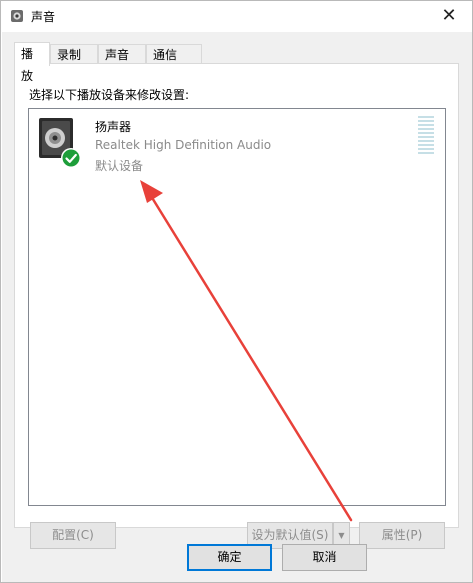 The image size is (473, 583). I want to click on title-bar: 声音 ✕, so click(236, 16).